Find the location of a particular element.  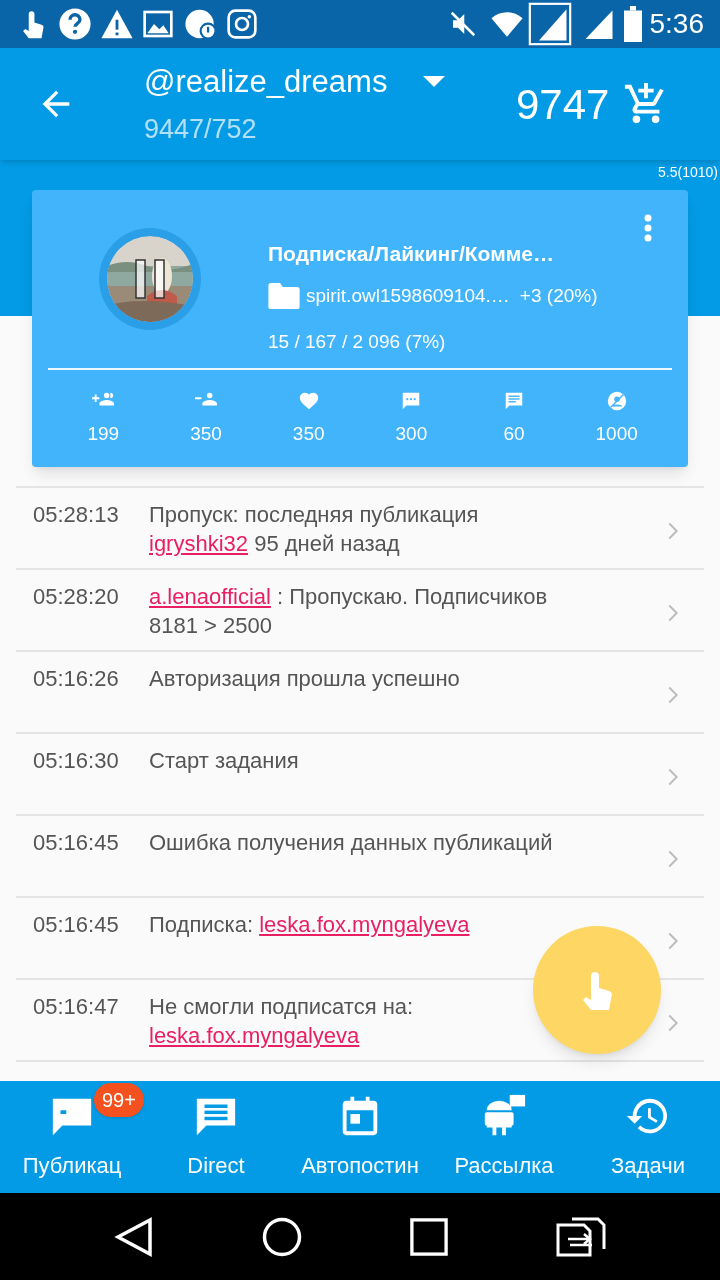

nav-tab: Публикац 99+ is located at coordinates (72, 1137).